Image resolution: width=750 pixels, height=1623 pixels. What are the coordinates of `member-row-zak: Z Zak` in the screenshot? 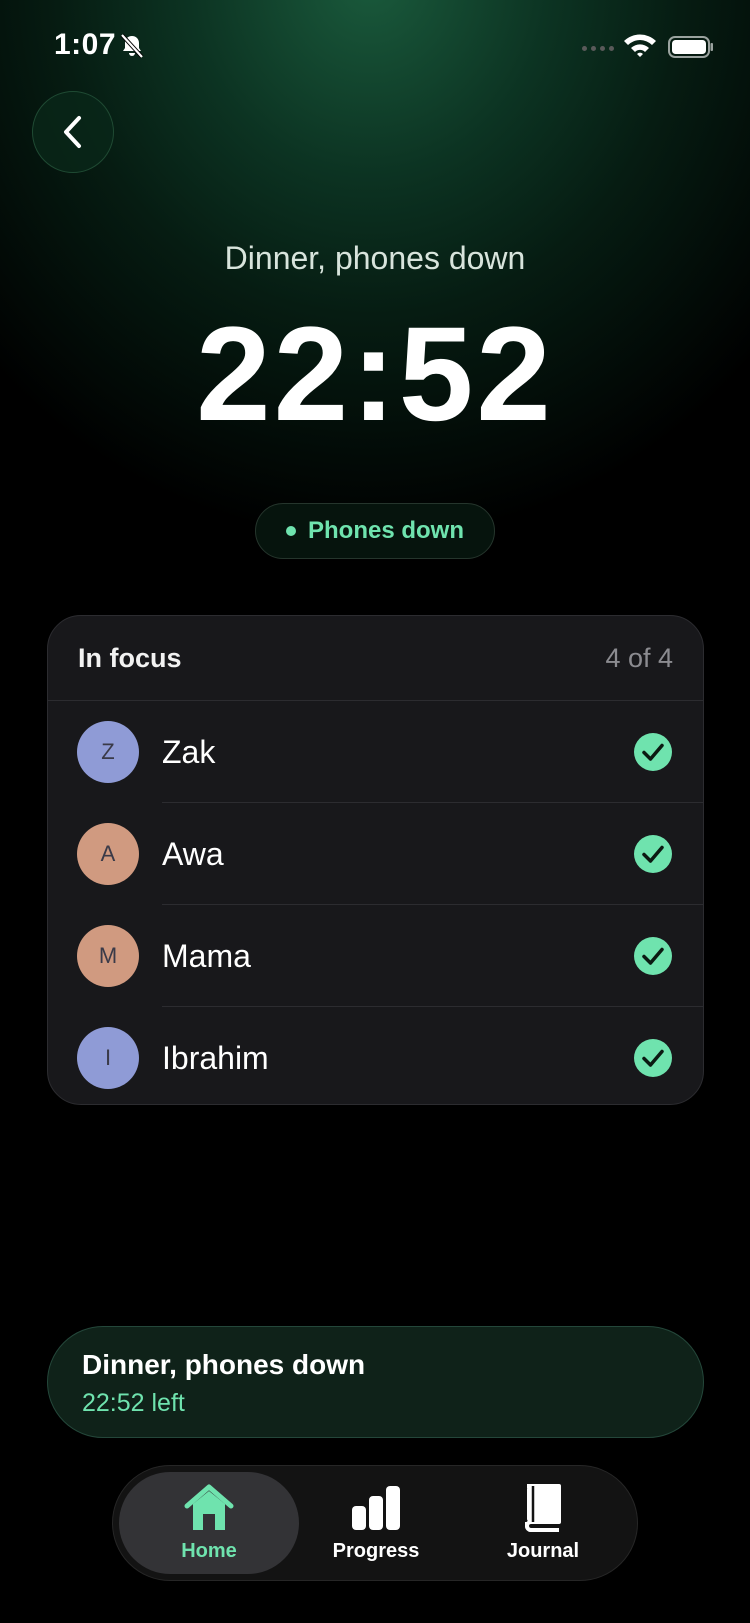 It's located at (375, 752).